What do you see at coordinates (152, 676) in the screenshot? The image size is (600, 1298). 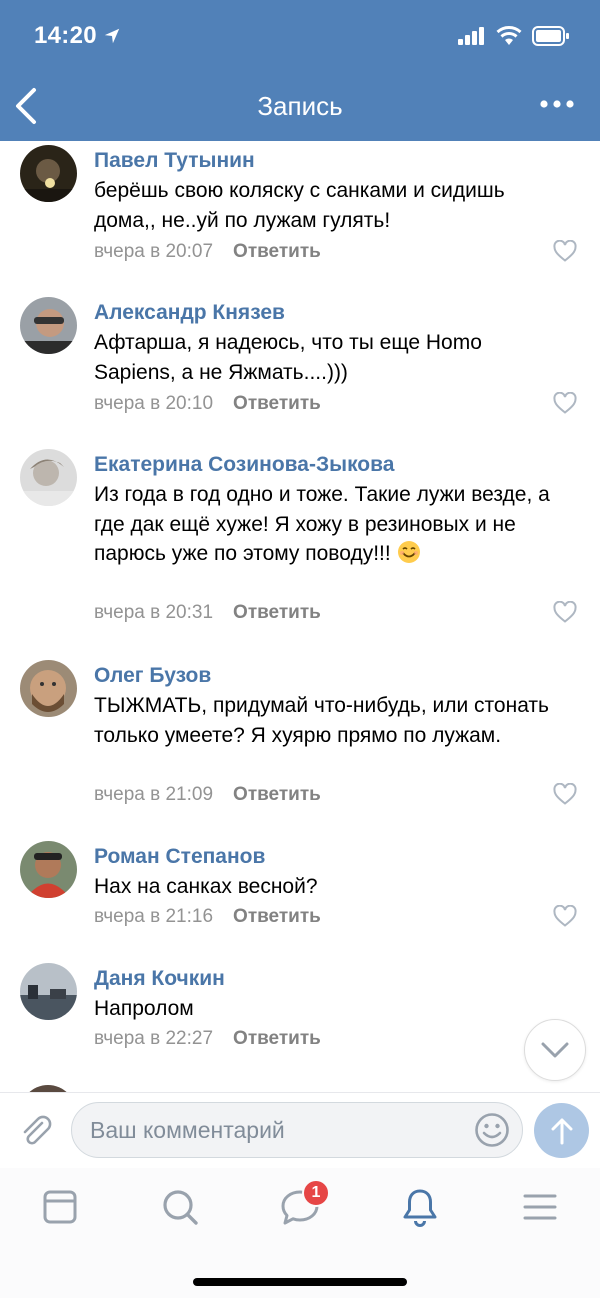 I see `comment-author: Олег Бузов` at bounding box center [152, 676].